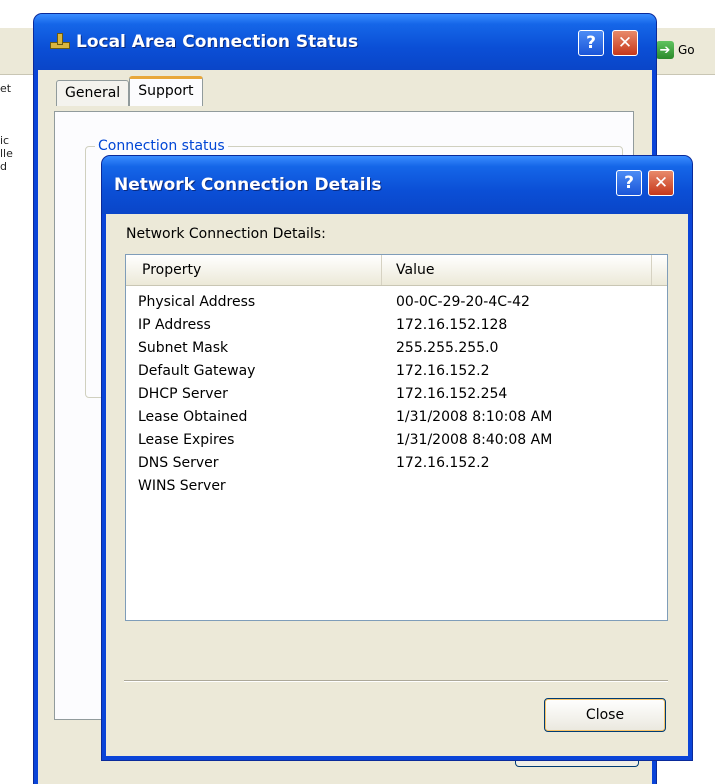  What do you see at coordinates (474, 416) in the screenshot?
I see `value-cell: 1/31/2008 8:10:08 AM` at bounding box center [474, 416].